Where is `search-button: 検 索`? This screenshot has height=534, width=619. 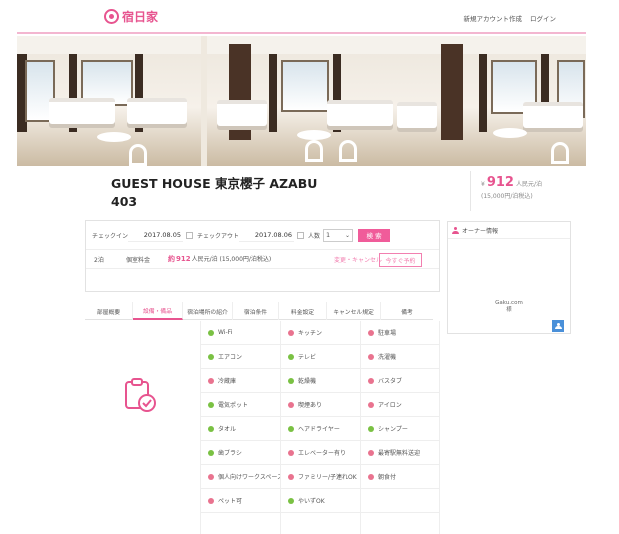 search-button: 検 索 is located at coordinates (374, 235).